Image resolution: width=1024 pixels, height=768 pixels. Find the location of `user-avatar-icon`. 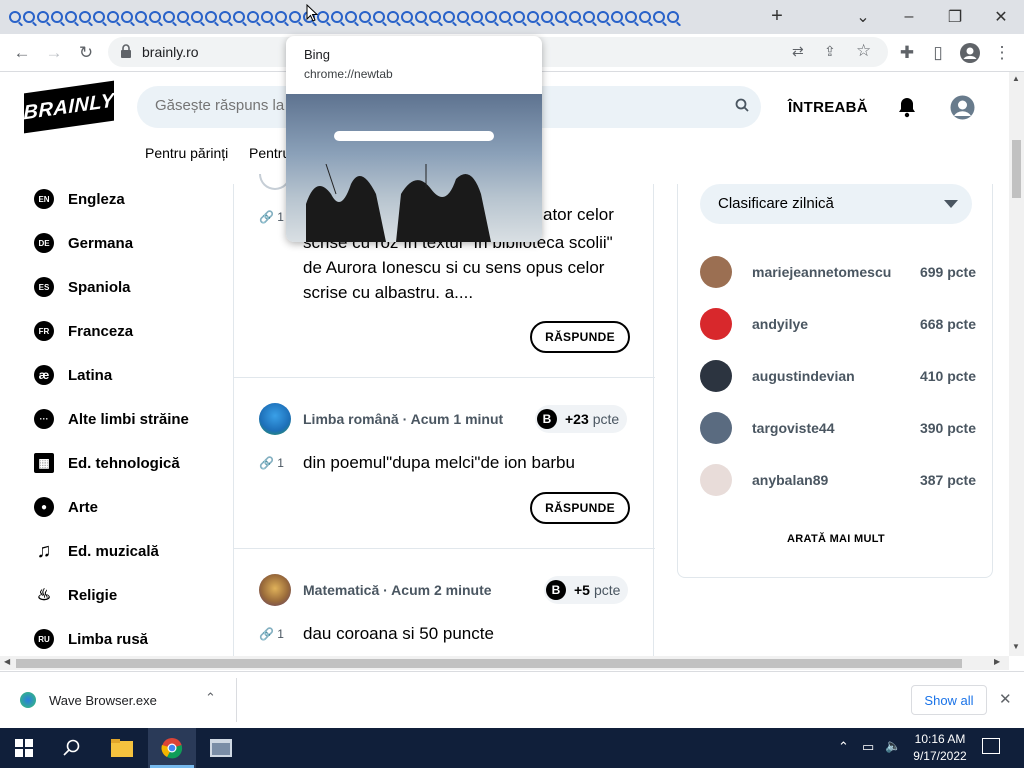

user-avatar-icon is located at coordinates (962, 110).